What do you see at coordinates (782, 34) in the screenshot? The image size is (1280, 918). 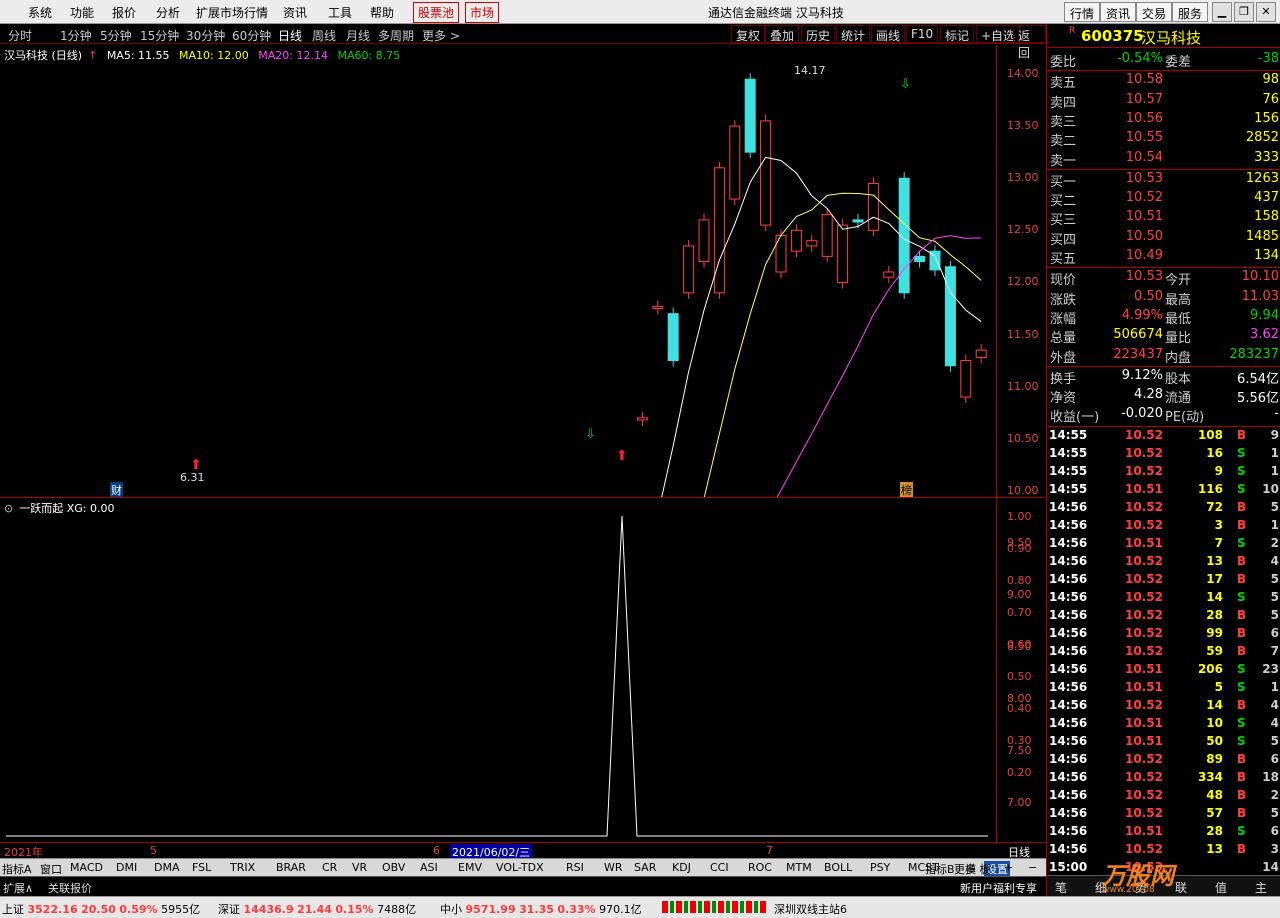 I see `tool-overlay-button: 叠加` at bounding box center [782, 34].